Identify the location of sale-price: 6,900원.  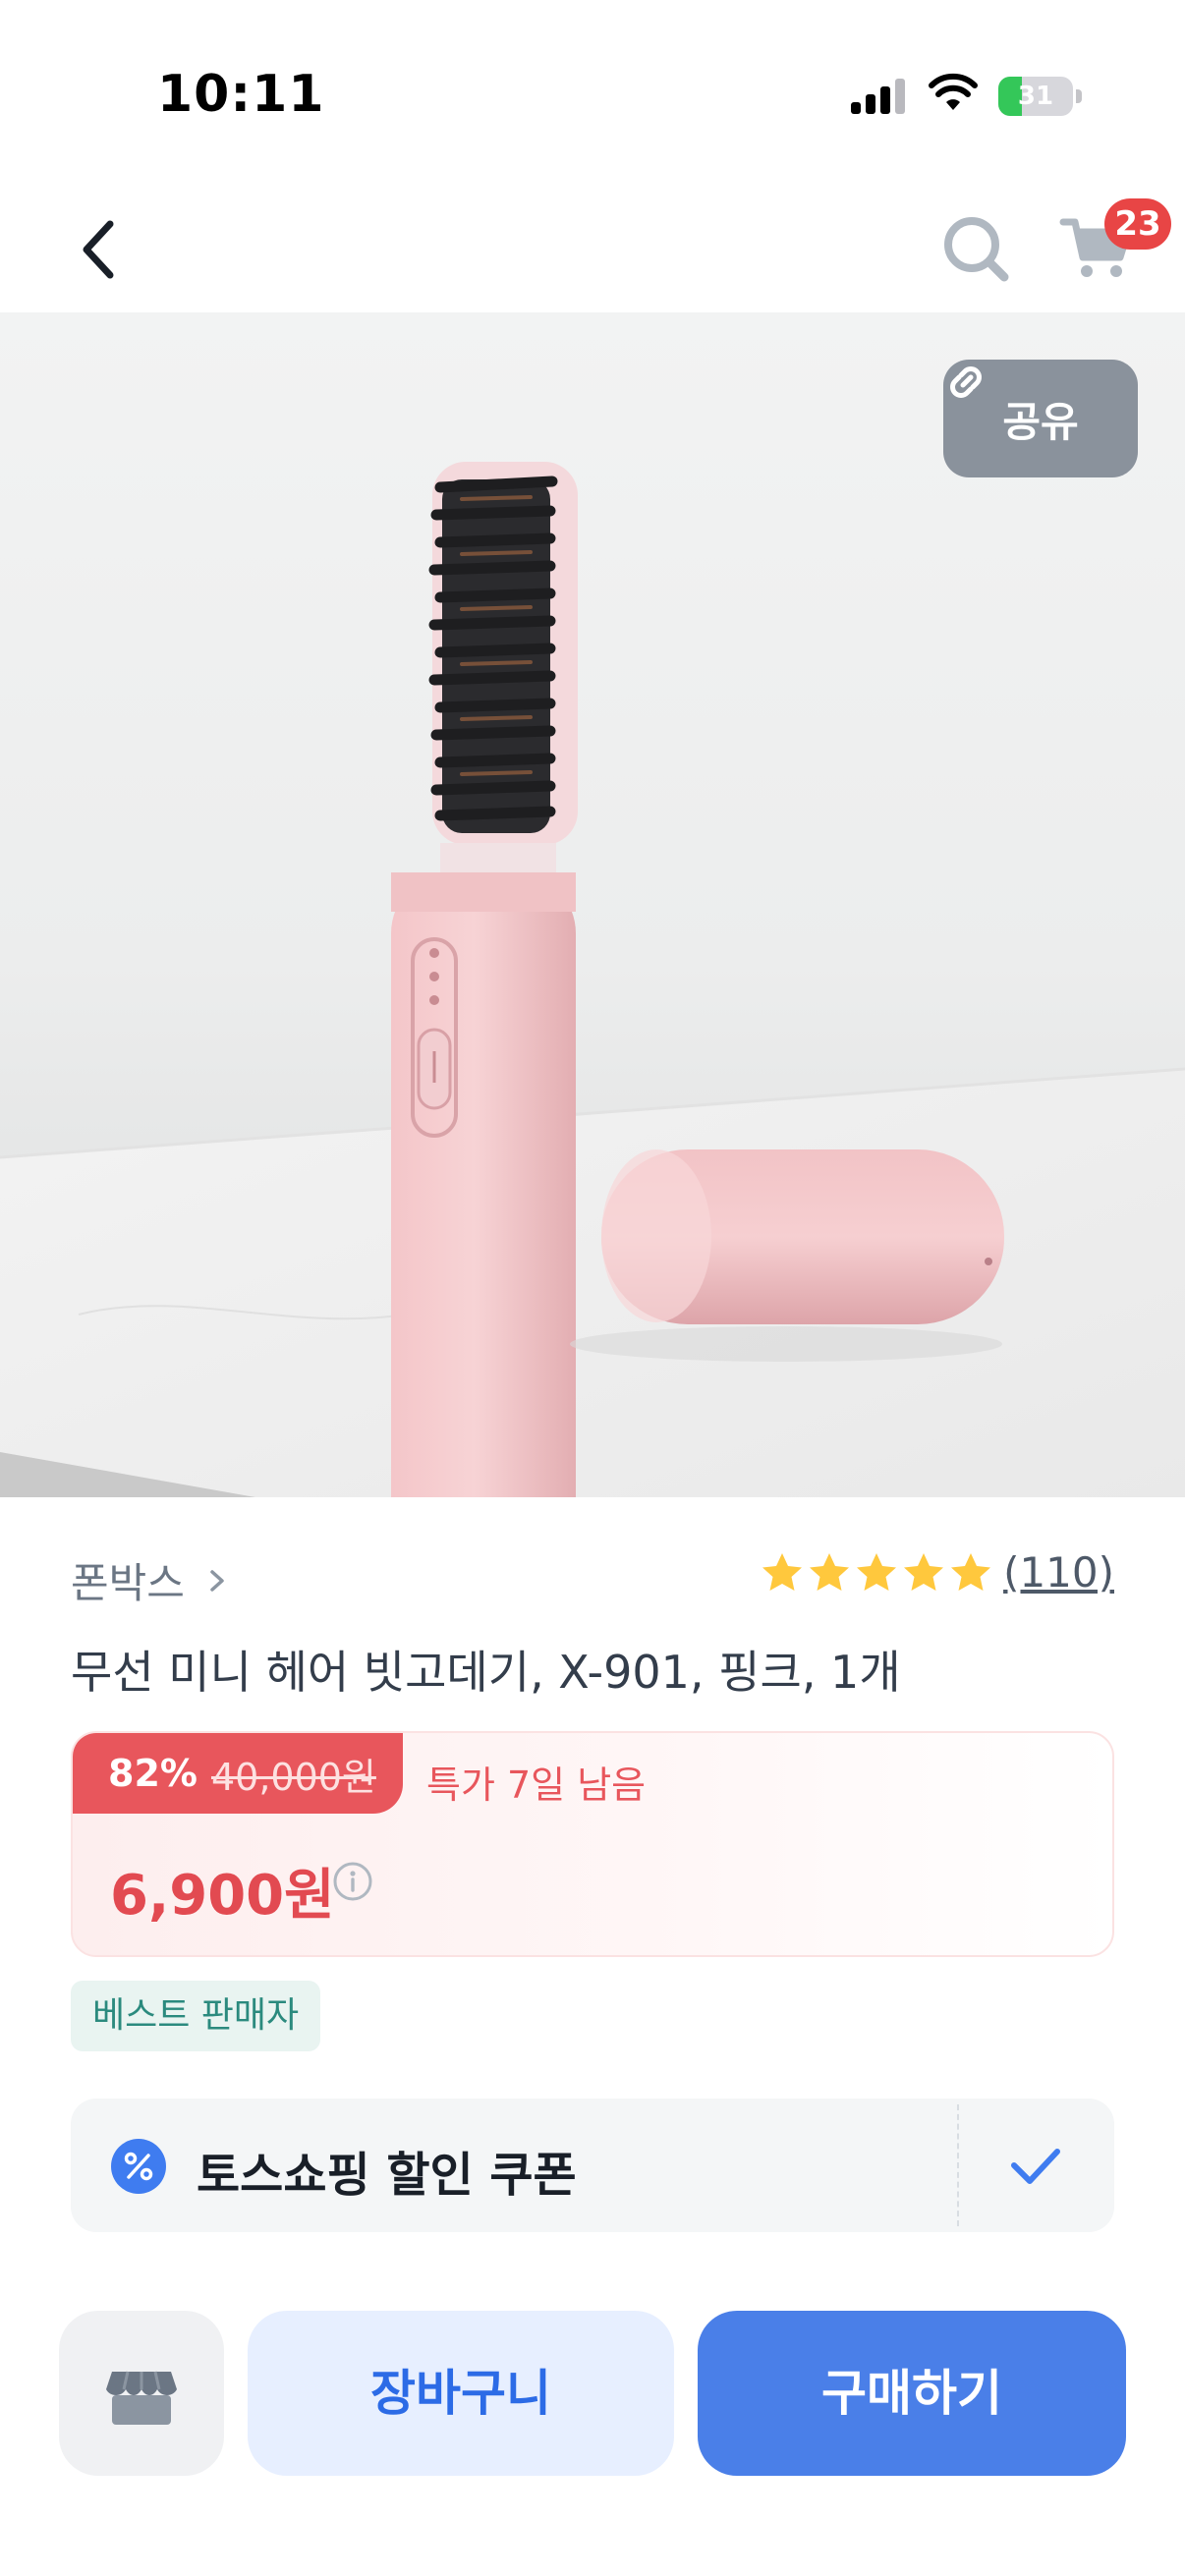
(223, 1896).